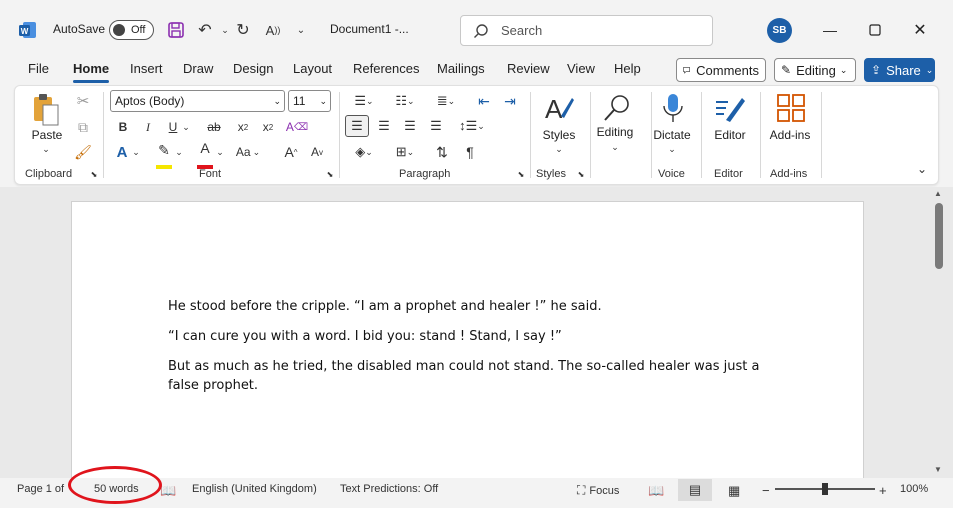 The image size is (953, 508). Describe the element at coordinates (83, 152) in the screenshot. I see `format-painter-icon: 🖌` at that location.